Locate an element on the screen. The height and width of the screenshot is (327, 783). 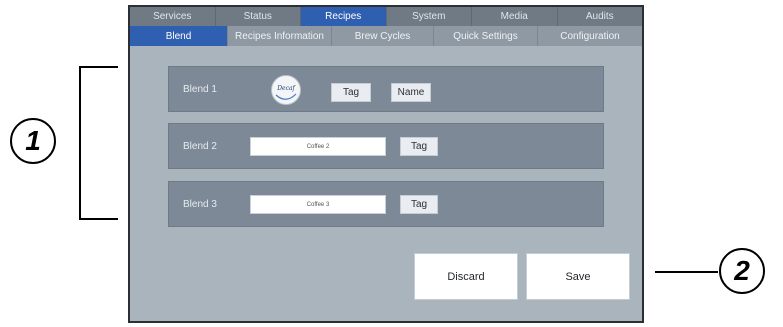
subtab-configuration: Configuration is located at coordinates (590, 36).